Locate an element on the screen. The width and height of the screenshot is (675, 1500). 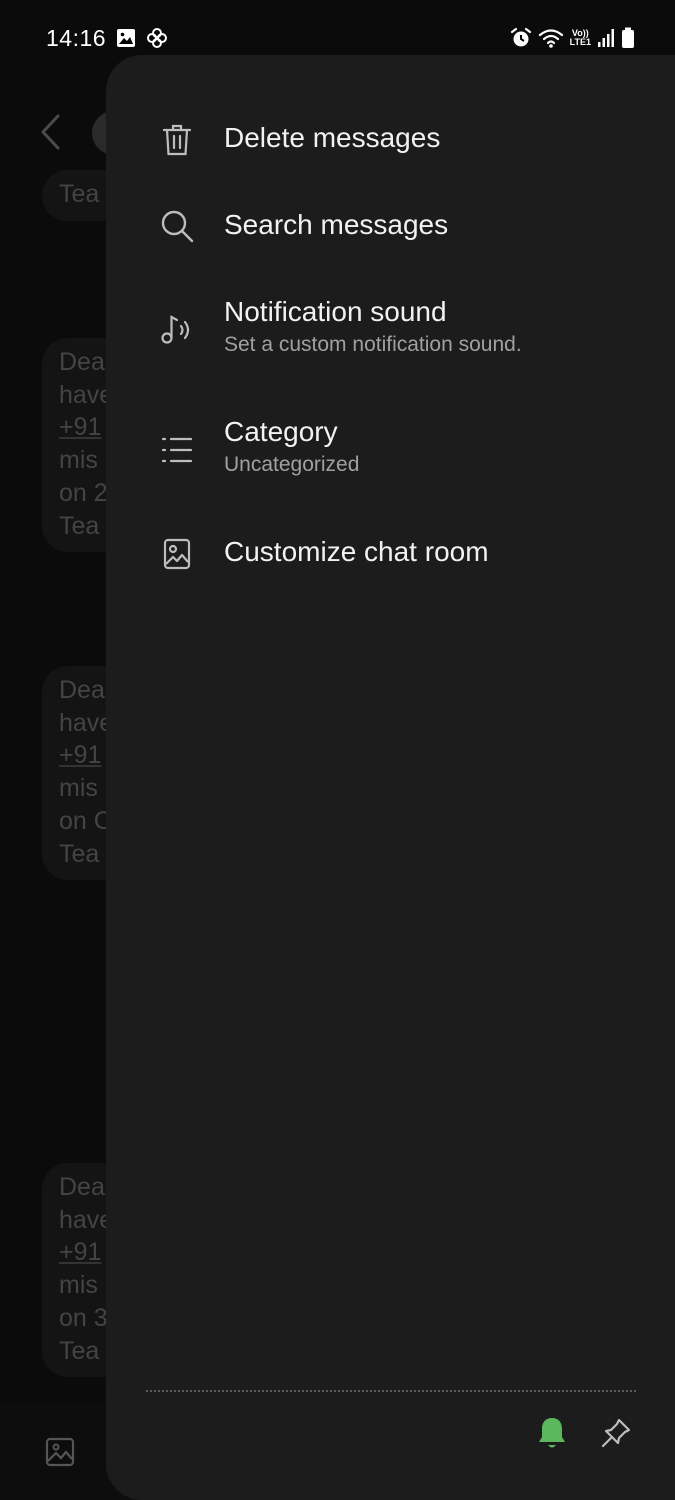
image-icon is located at coordinates (177, 554).